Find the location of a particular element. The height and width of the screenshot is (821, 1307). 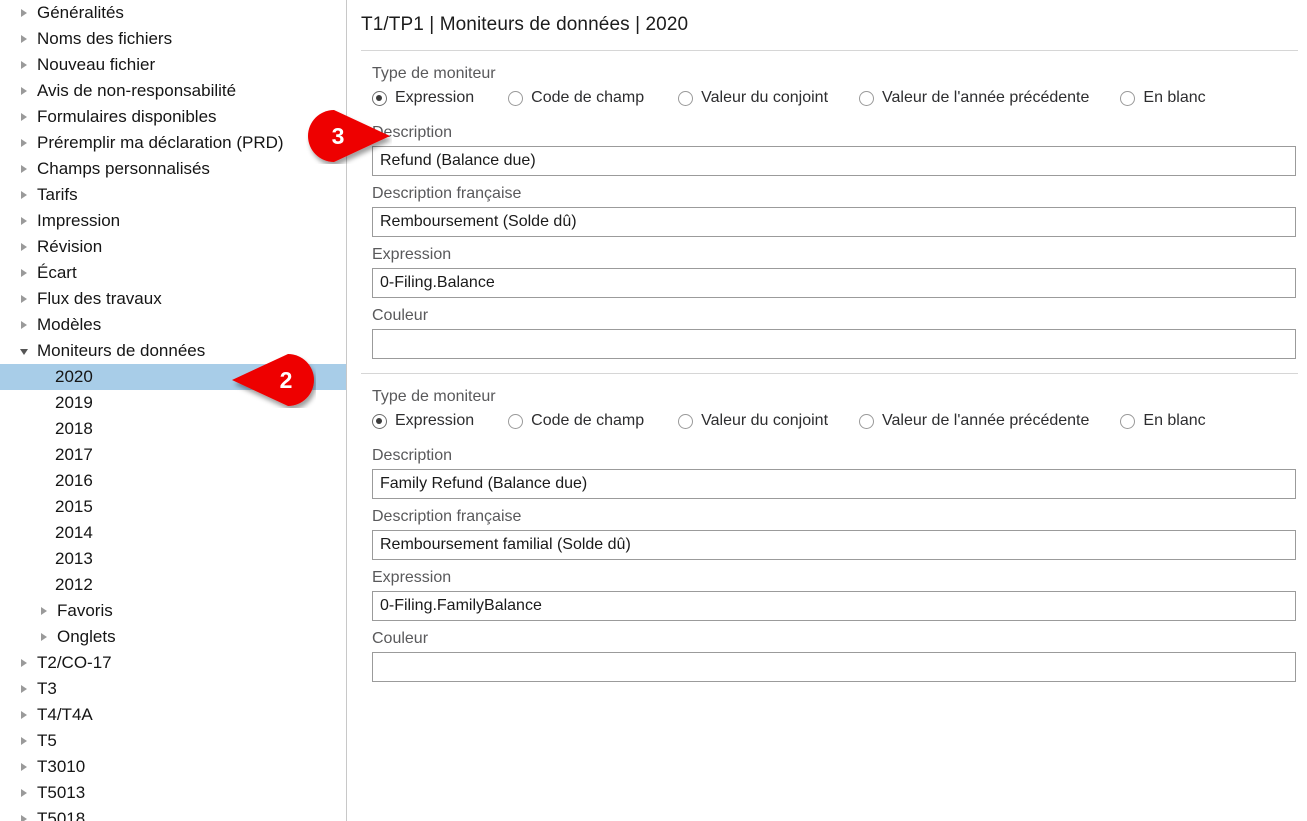

tree-item-nouveau-fichier: Nouveau fichier is located at coordinates (173, 65).